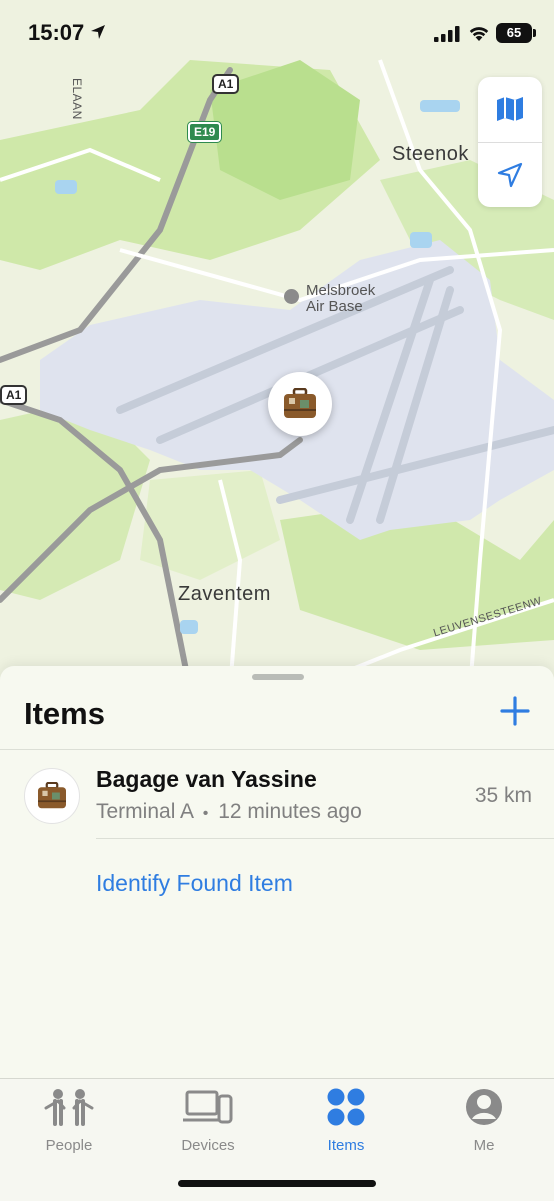 The height and width of the screenshot is (1201, 554). I want to click on battery-nub, so click(534, 33).